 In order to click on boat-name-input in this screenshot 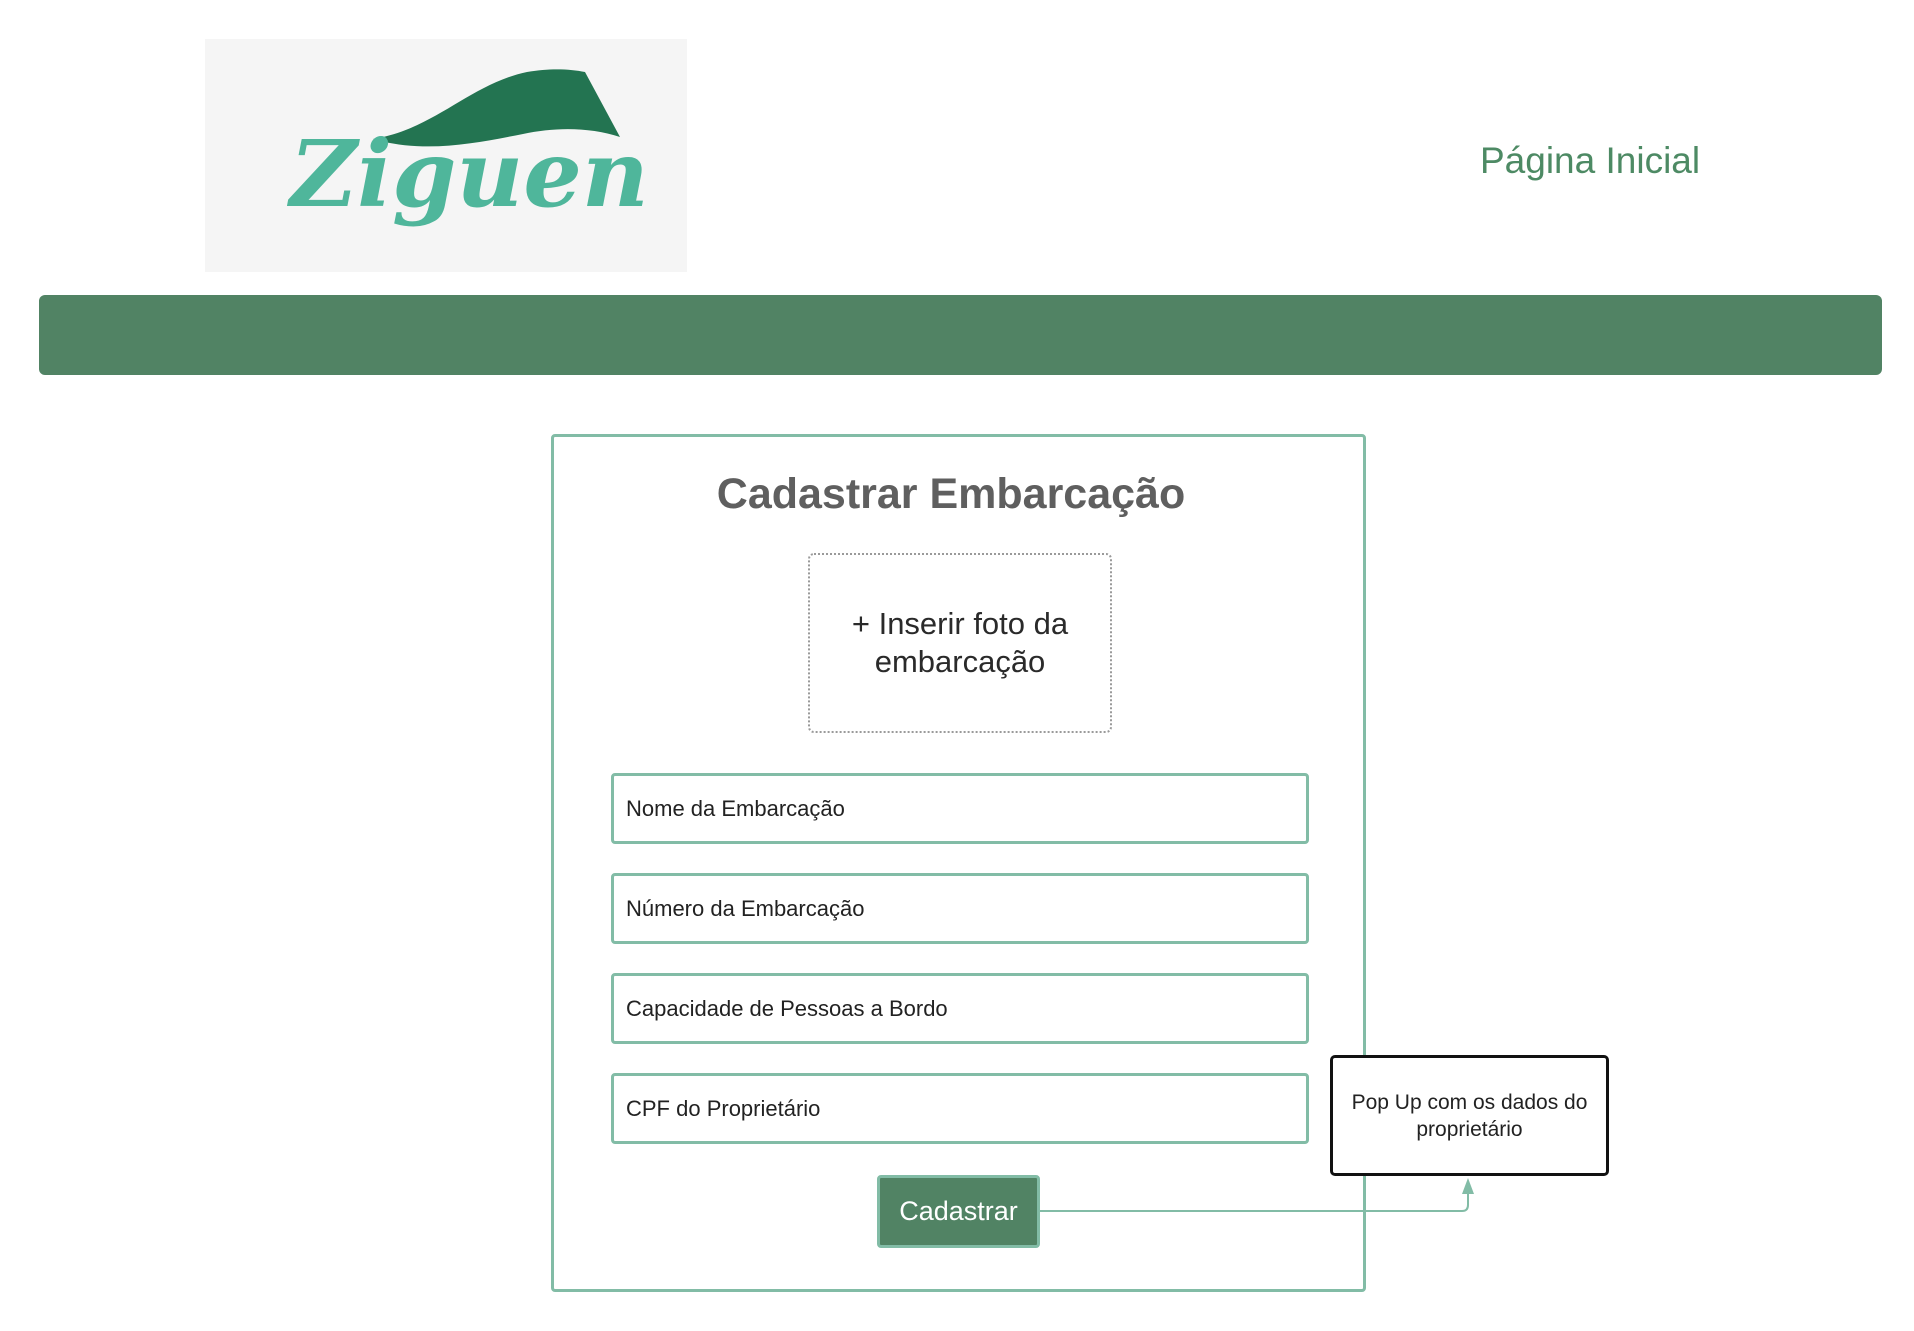, I will do `click(960, 808)`.